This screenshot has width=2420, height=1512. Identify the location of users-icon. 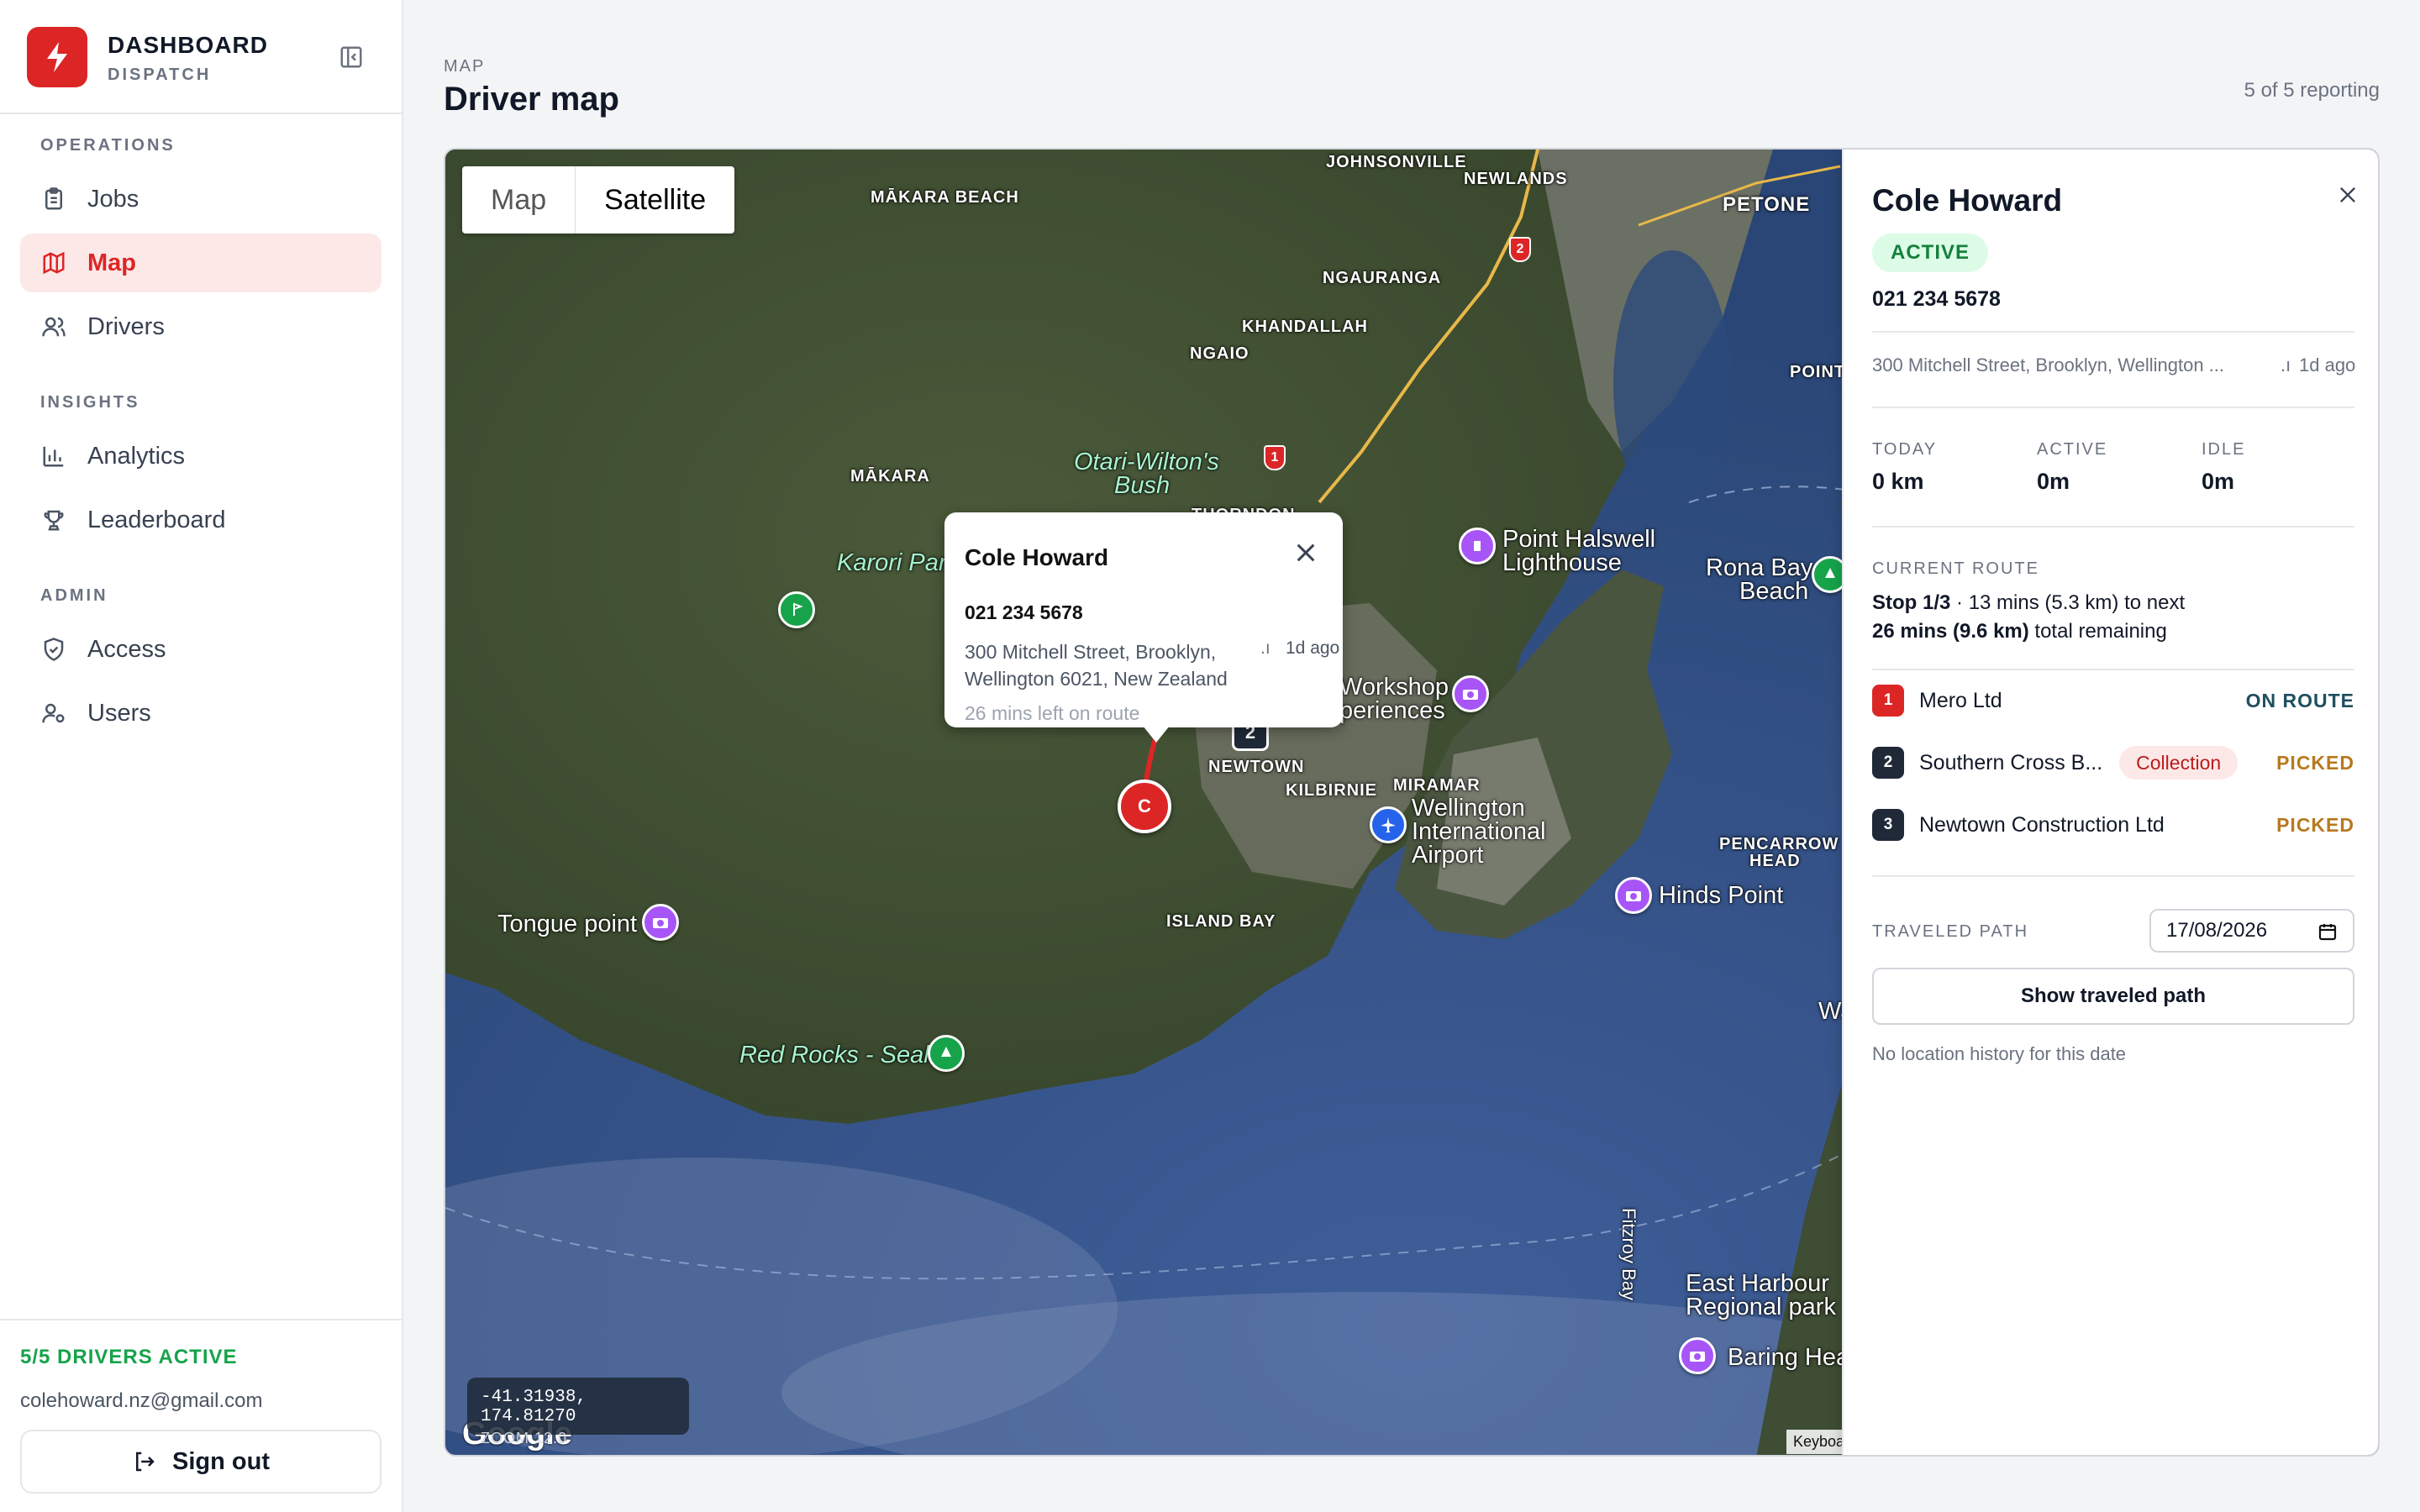
(53, 326).